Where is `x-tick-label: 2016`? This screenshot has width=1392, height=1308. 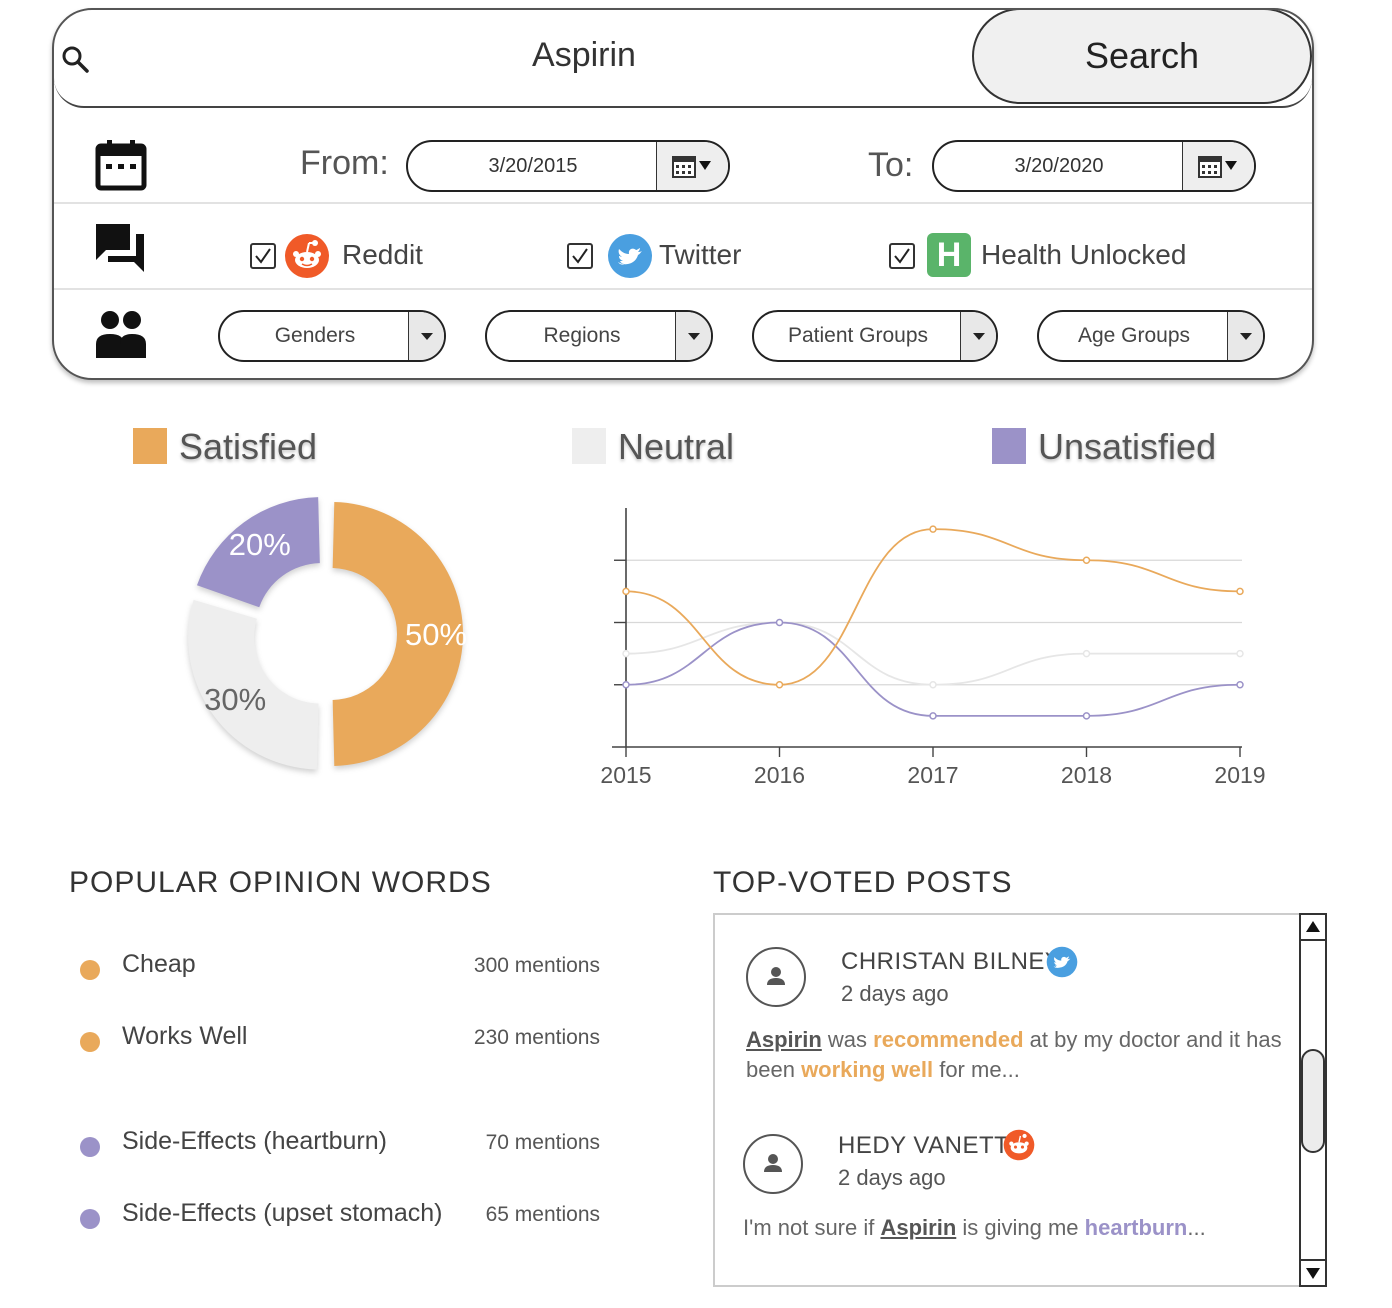 x-tick-label: 2016 is located at coordinates (779, 775).